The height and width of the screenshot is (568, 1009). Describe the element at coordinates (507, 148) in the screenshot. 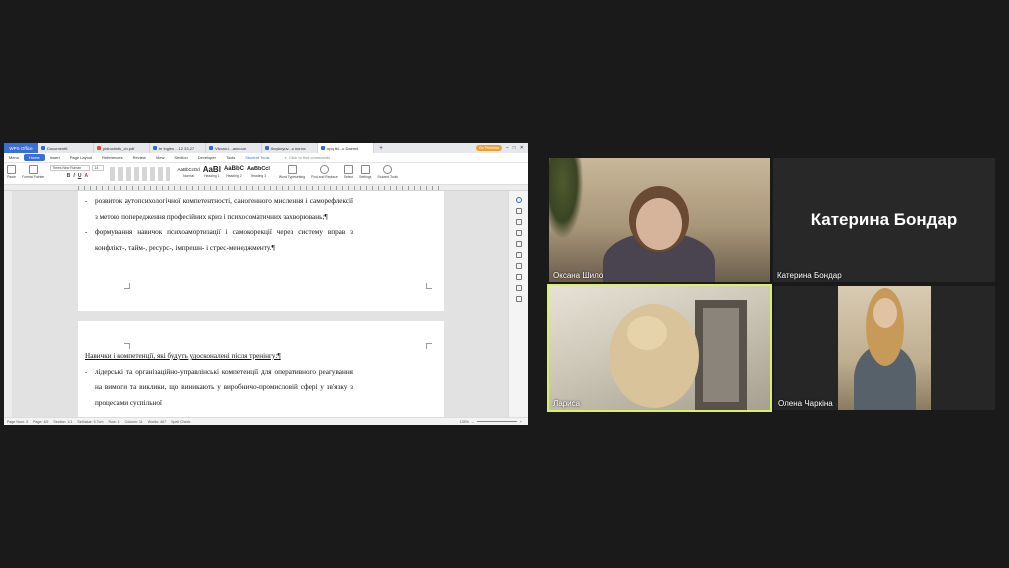

I see `minimize-icon: –` at that location.